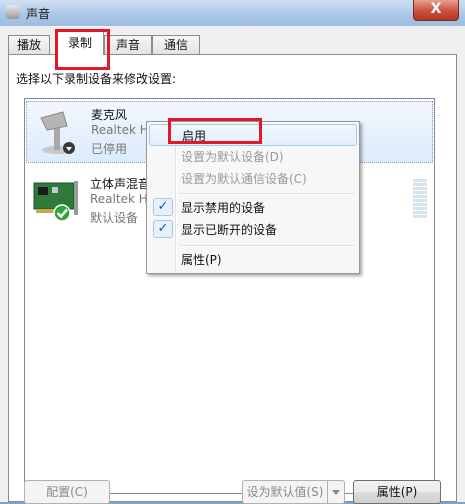 The width and height of the screenshot is (465, 504). Describe the element at coordinates (120, 184) in the screenshot. I see `device-name: 立体声混音` at that location.